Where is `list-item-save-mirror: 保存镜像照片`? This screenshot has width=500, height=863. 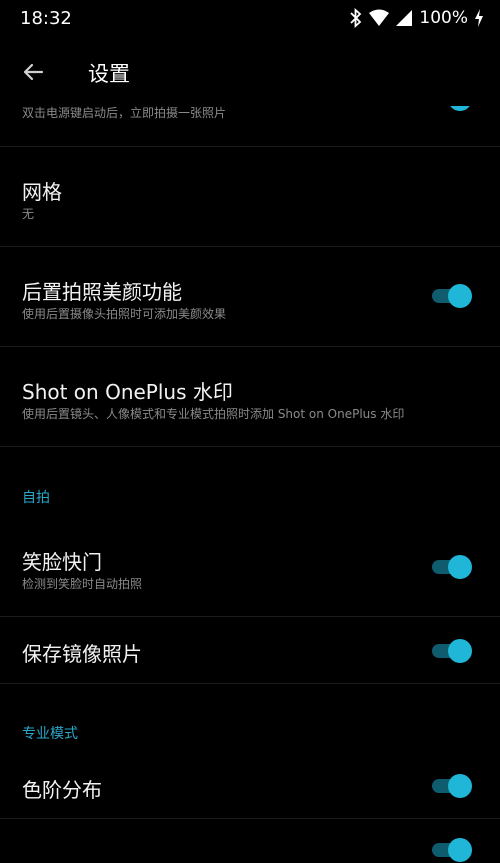
list-item-save-mirror: 保存镜像照片 is located at coordinates (250, 650).